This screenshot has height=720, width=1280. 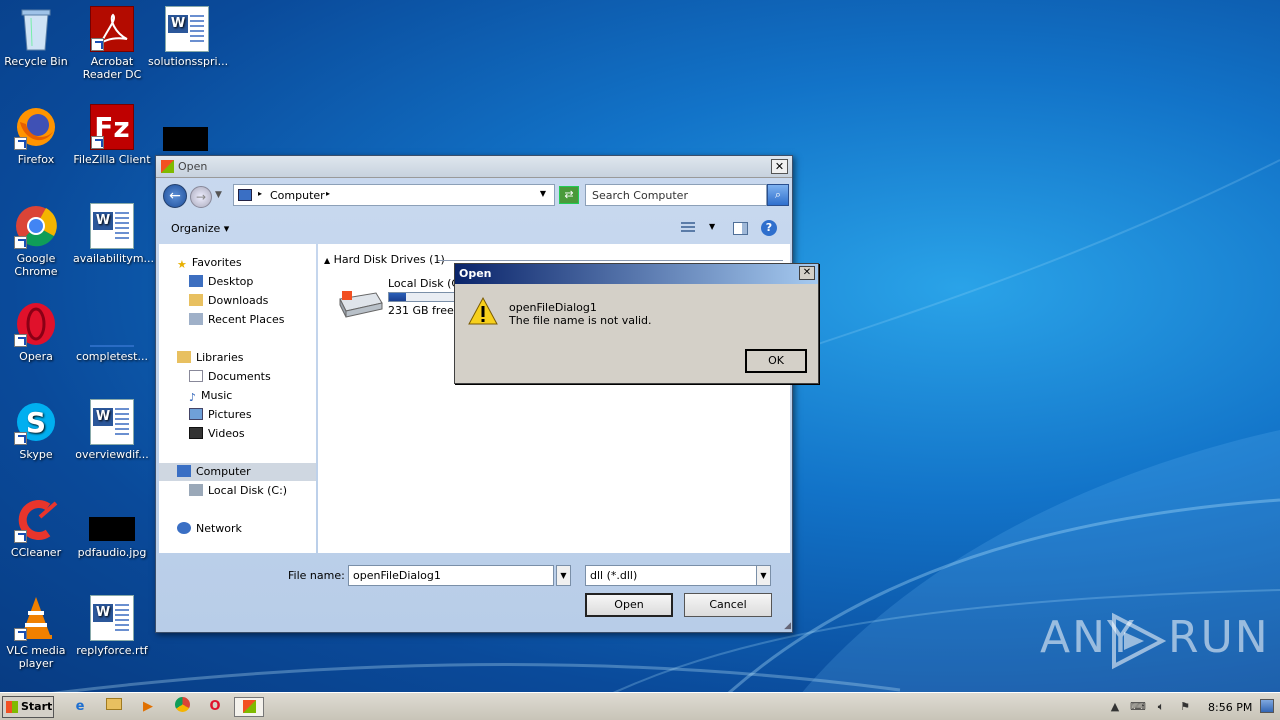 I want to click on nav-desktop: Desktop, so click(x=221, y=282).